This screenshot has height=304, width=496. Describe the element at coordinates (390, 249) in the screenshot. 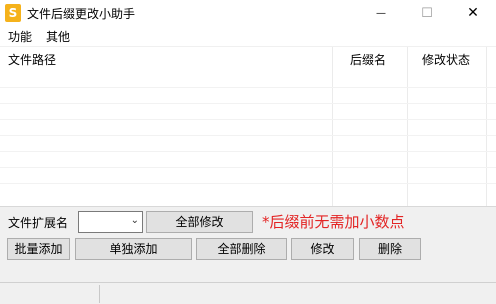

I see `delete-button: 删除` at that location.